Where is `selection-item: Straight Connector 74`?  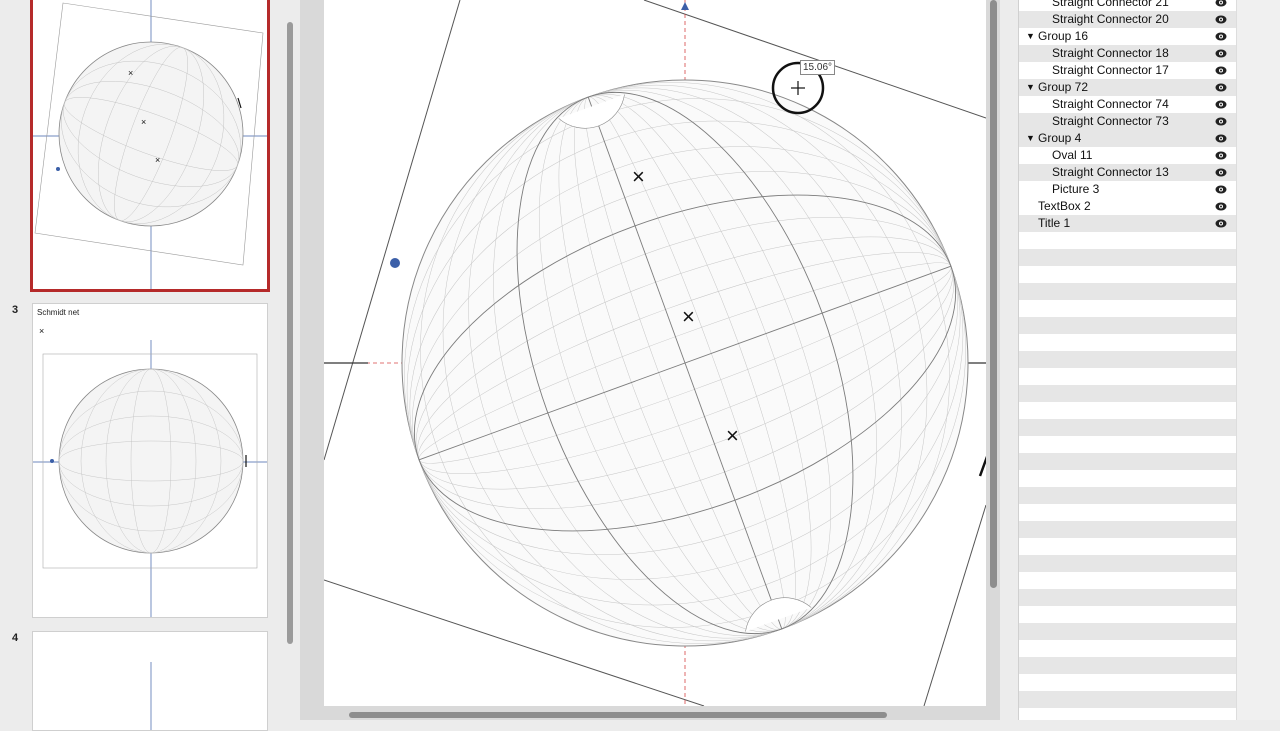
selection-item: Straight Connector 74 is located at coordinates (1128, 104).